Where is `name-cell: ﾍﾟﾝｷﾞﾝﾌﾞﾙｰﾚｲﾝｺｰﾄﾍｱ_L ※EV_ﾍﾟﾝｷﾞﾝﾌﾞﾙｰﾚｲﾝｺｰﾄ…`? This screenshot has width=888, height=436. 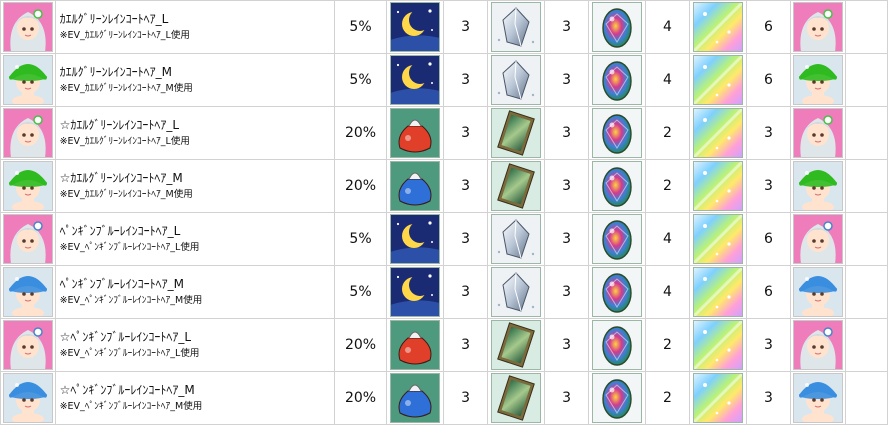 name-cell: ﾍﾟﾝｷﾞﾝﾌﾞﾙｰﾚｲﾝｺｰﾄﾍｱ_L ※EV_ﾍﾟﾝｷﾞﾝﾌﾞﾙｰﾚｲﾝｺｰﾄ… is located at coordinates (194, 239).